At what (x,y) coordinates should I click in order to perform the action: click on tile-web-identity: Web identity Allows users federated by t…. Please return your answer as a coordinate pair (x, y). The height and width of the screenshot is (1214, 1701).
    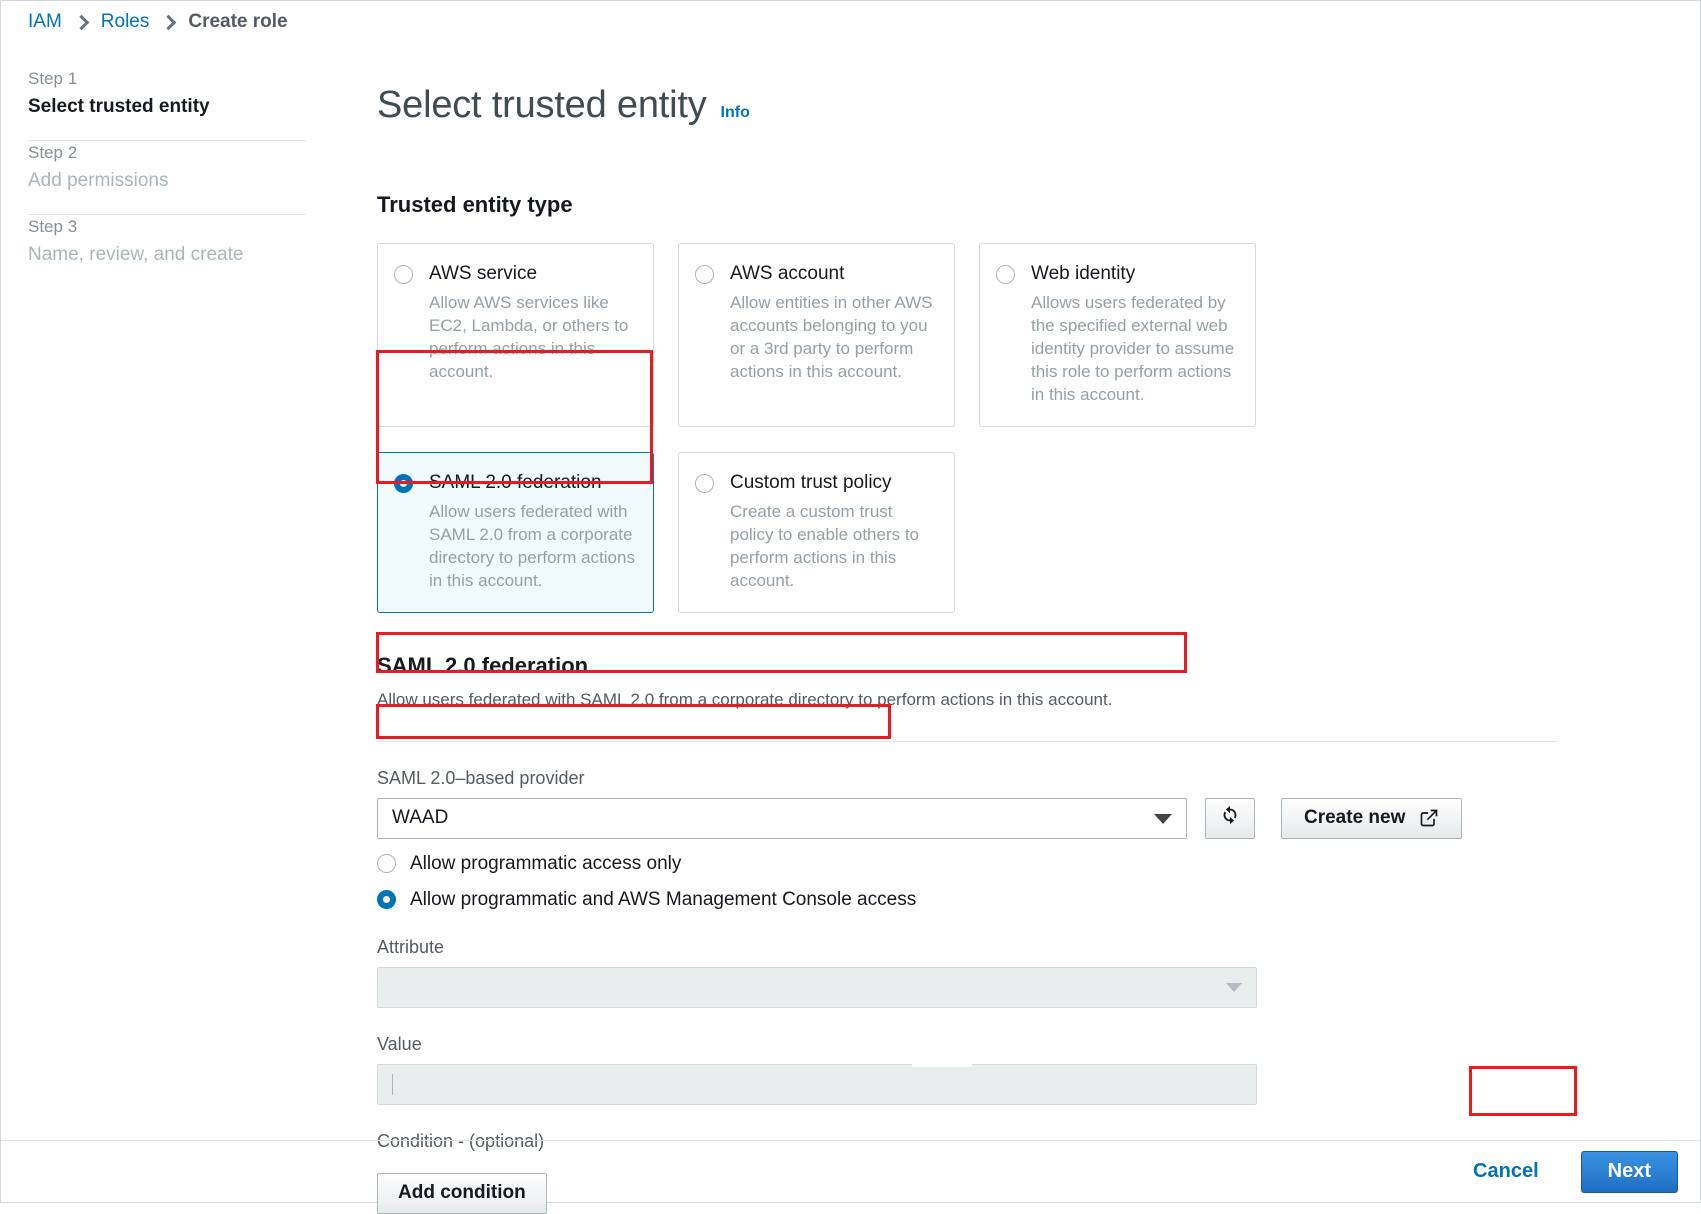
    Looking at the image, I should click on (1117, 334).